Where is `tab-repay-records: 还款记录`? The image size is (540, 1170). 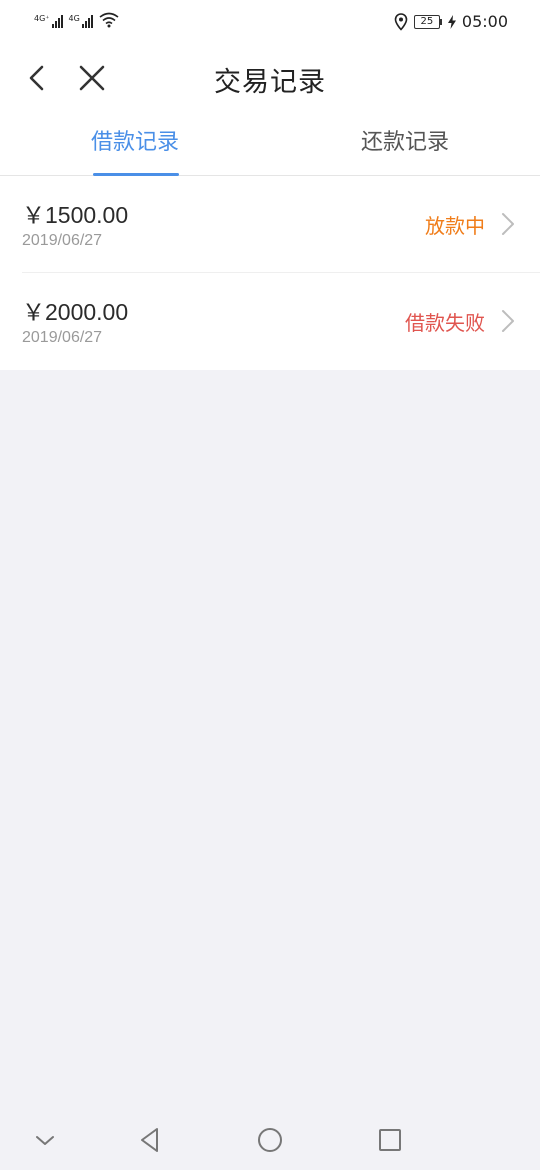 tab-repay-records: 还款记录 is located at coordinates (405, 140).